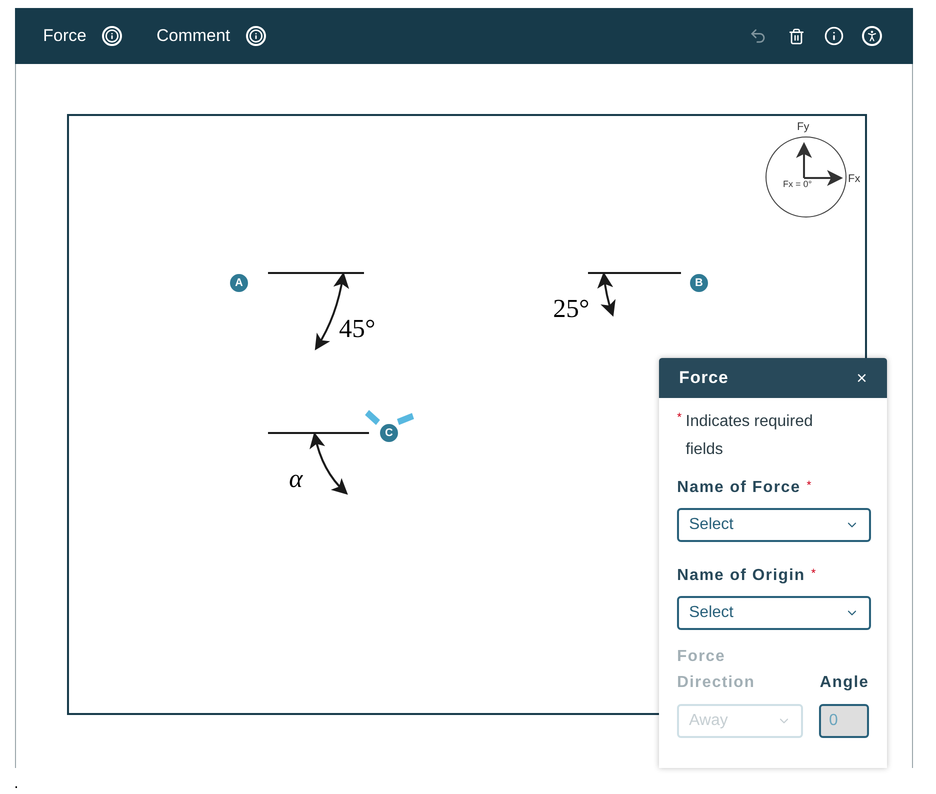  I want to click on footnote: ., so click(16, 784).